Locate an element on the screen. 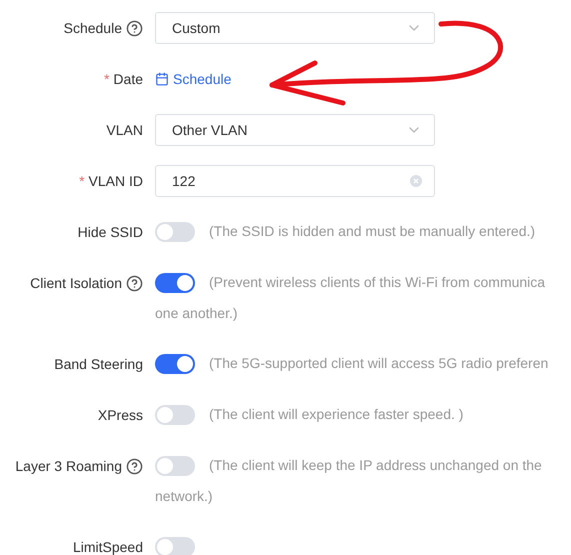 The height and width of the screenshot is (555, 571). description-text: (The client will experience faster speed. ) is located at coordinates (336, 414).